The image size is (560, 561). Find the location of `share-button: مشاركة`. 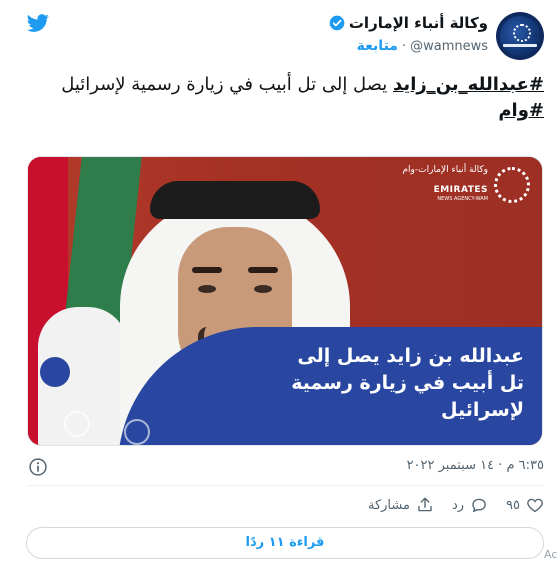

share-button: مشاركة is located at coordinates (401, 505).